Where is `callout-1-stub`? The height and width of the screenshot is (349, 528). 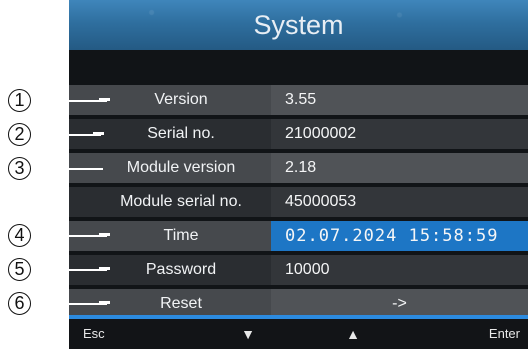 callout-1-stub is located at coordinates (104, 99).